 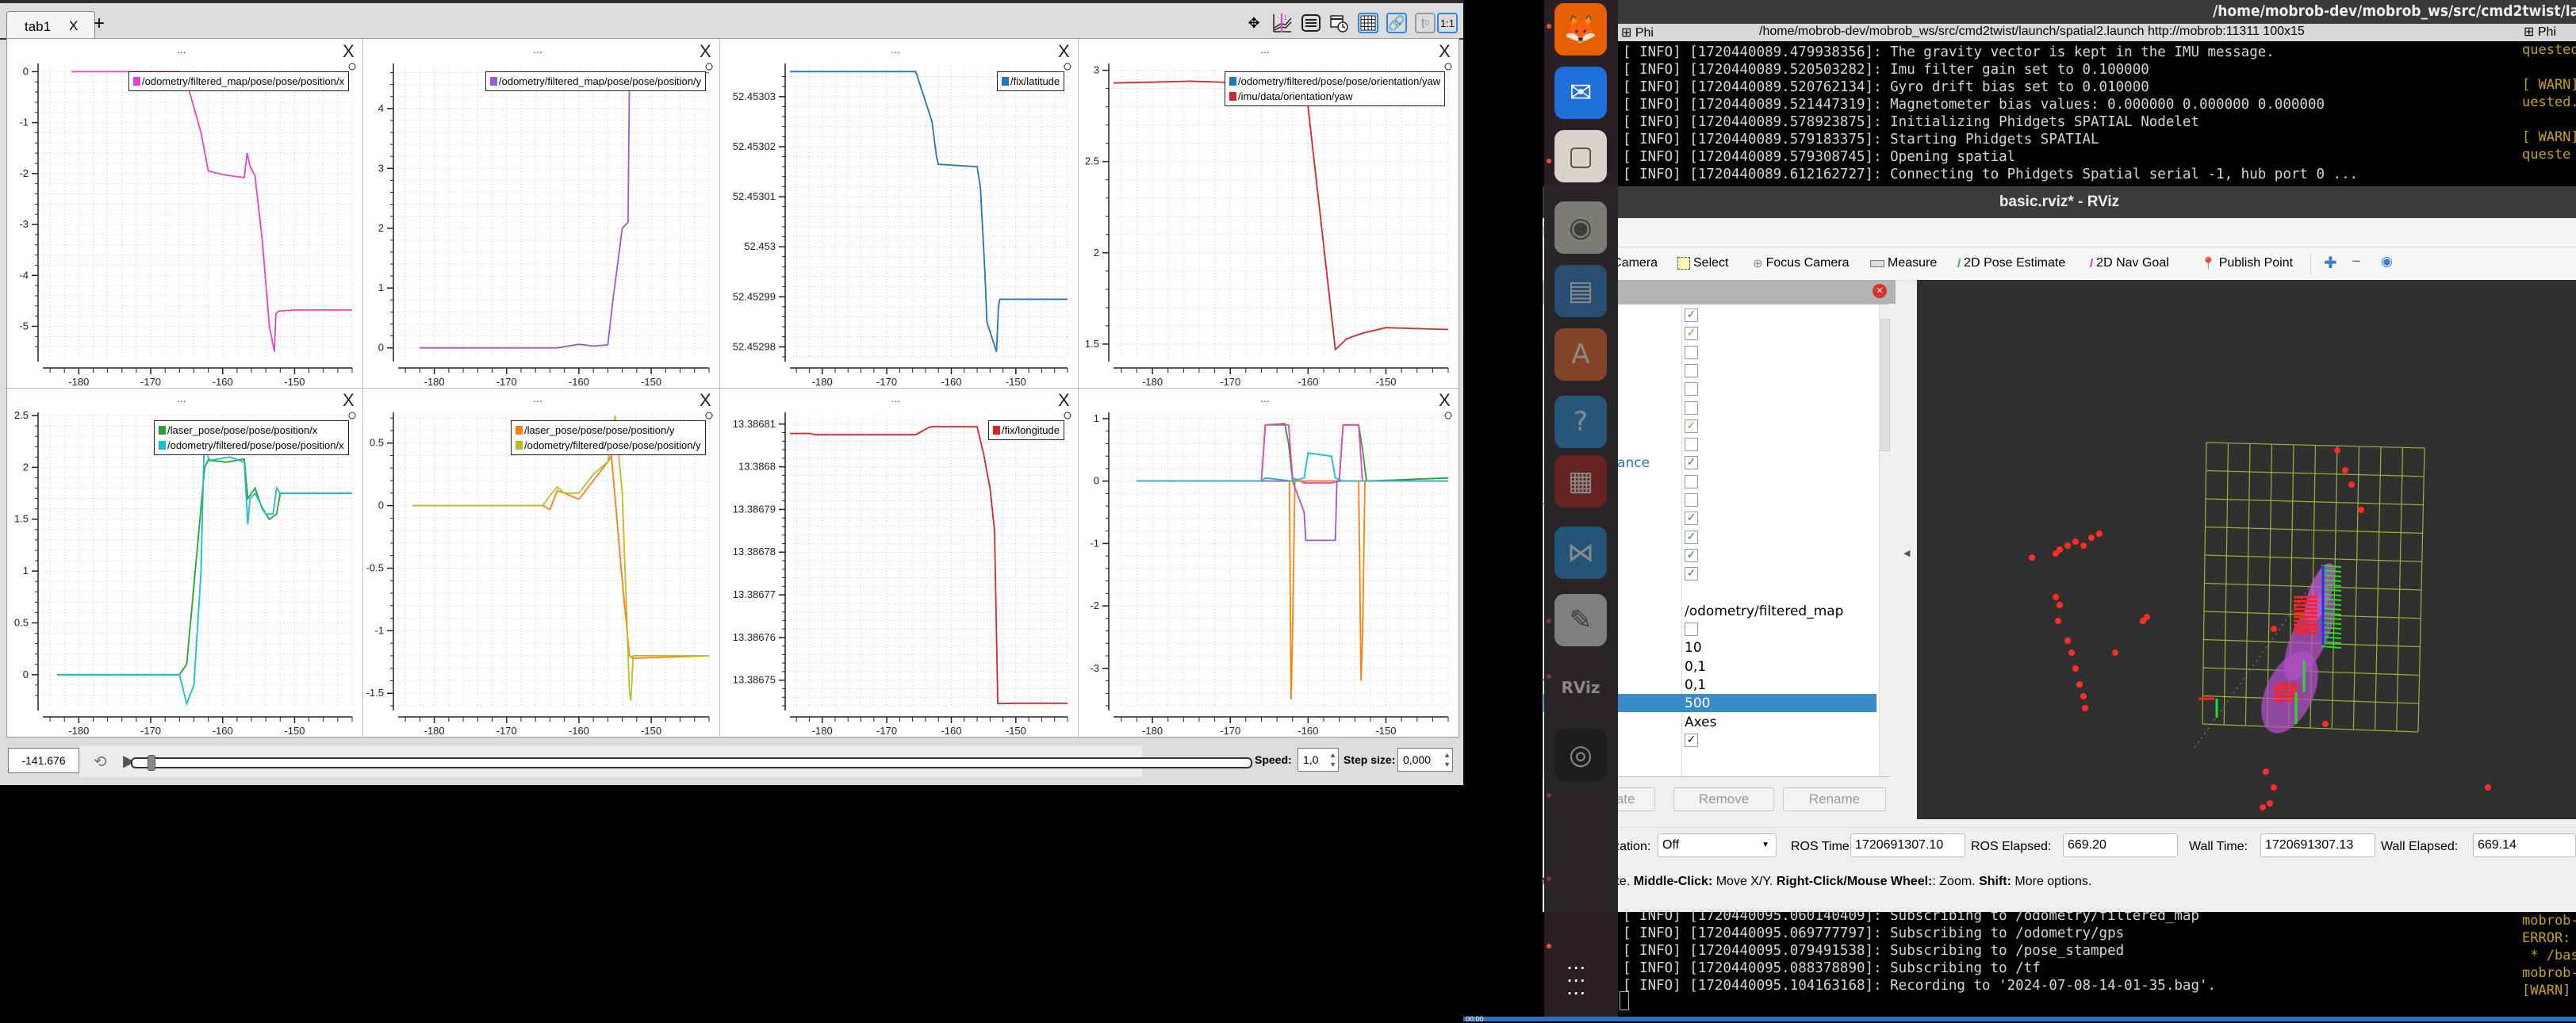 What do you see at coordinates (1448, 23) in the screenshot?
I see `ratio-1-1-icon: 1:1` at bounding box center [1448, 23].